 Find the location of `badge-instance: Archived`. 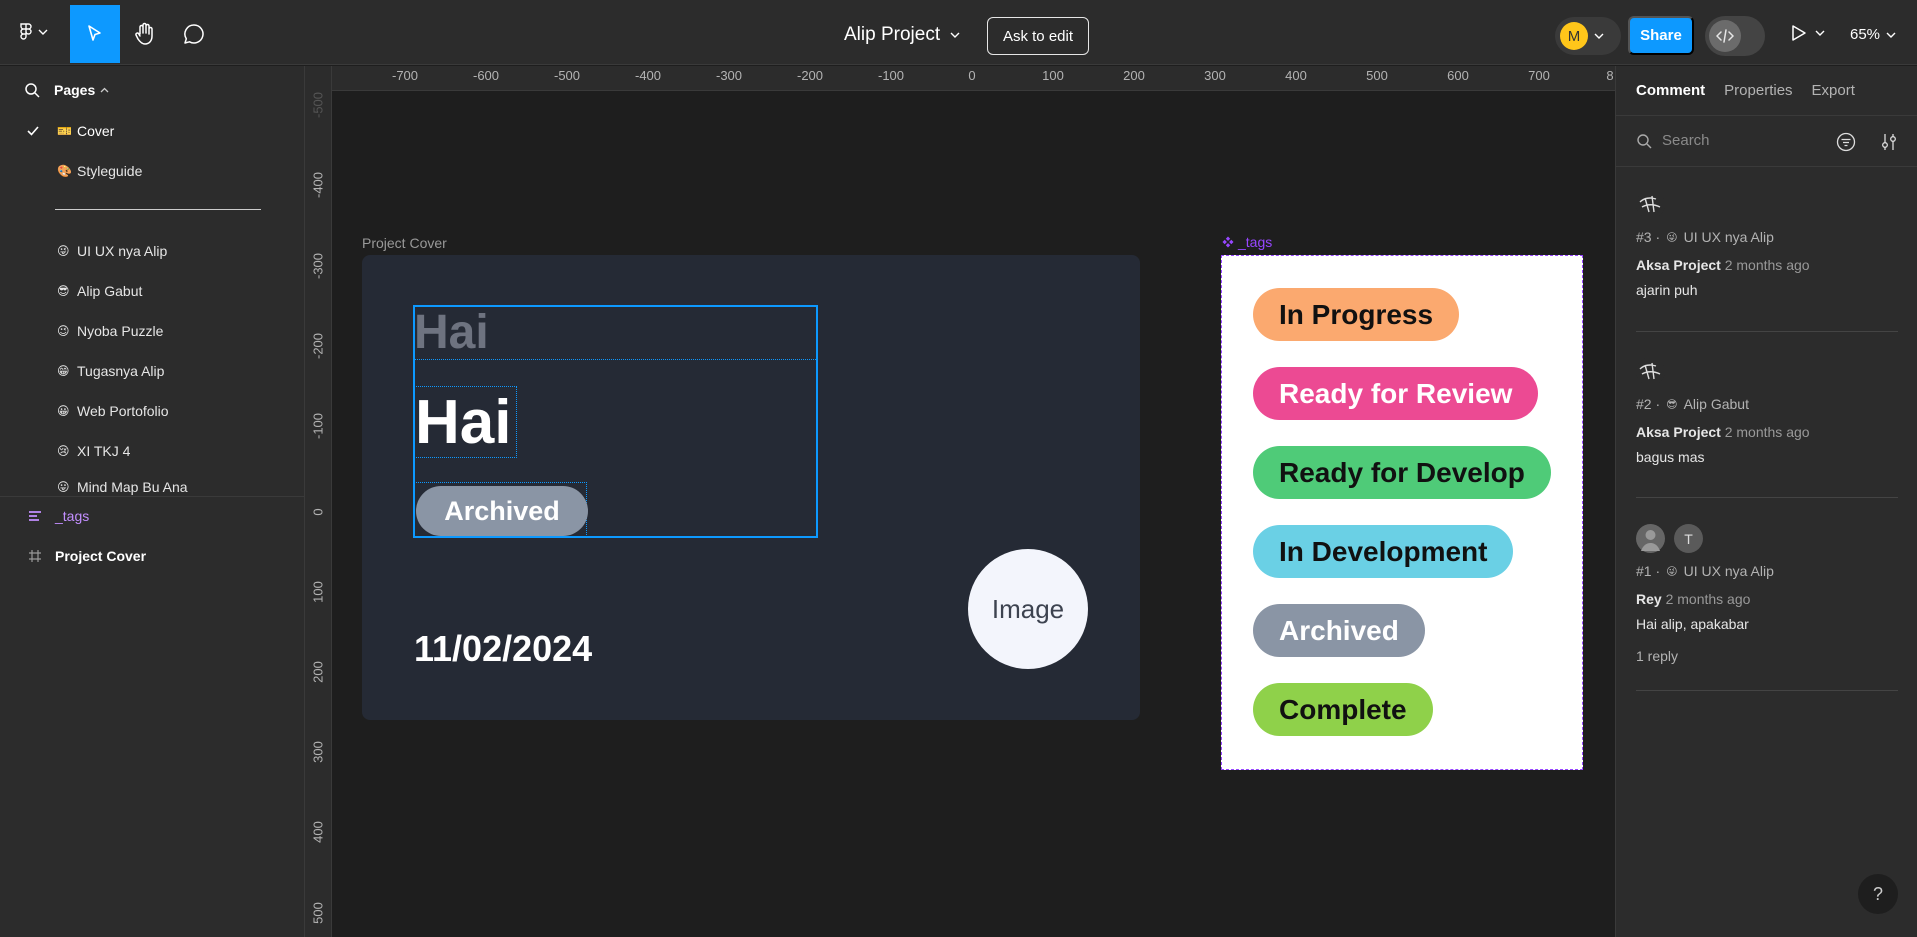

badge-instance: Archived is located at coordinates (501, 509).